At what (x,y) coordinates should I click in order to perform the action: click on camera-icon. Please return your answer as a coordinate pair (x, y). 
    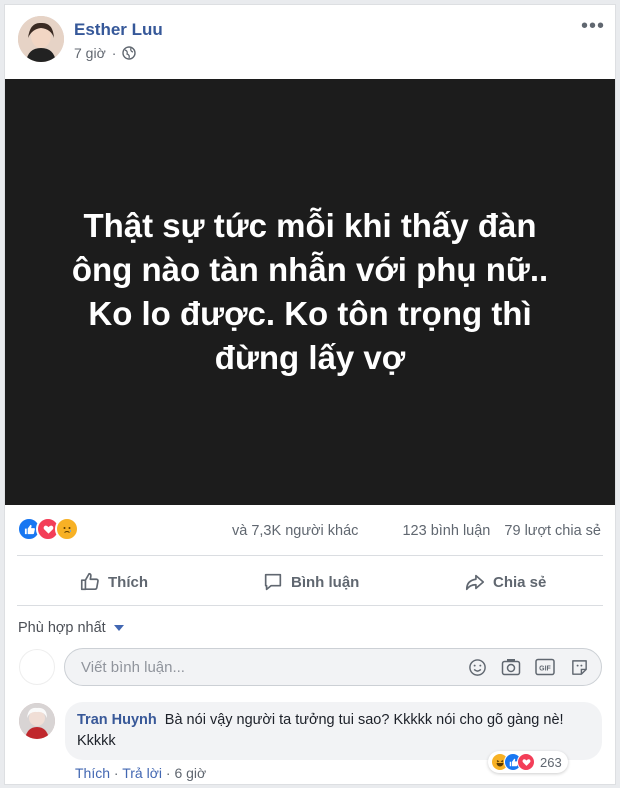
    Looking at the image, I should click on (511, 667).